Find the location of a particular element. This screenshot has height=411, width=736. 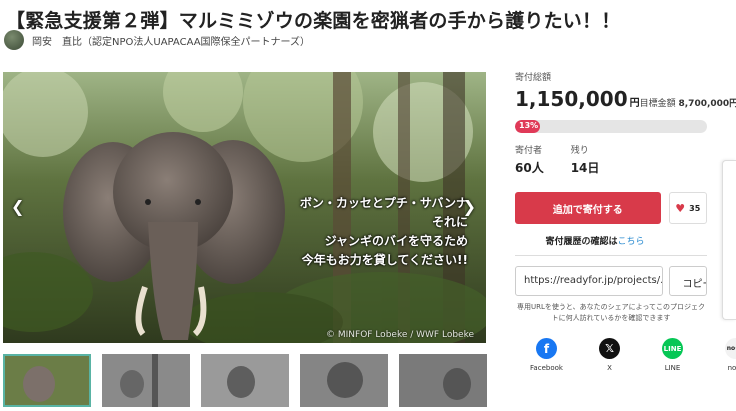

chevron-left-icon: ❮ is located at coordinates (17, 206).